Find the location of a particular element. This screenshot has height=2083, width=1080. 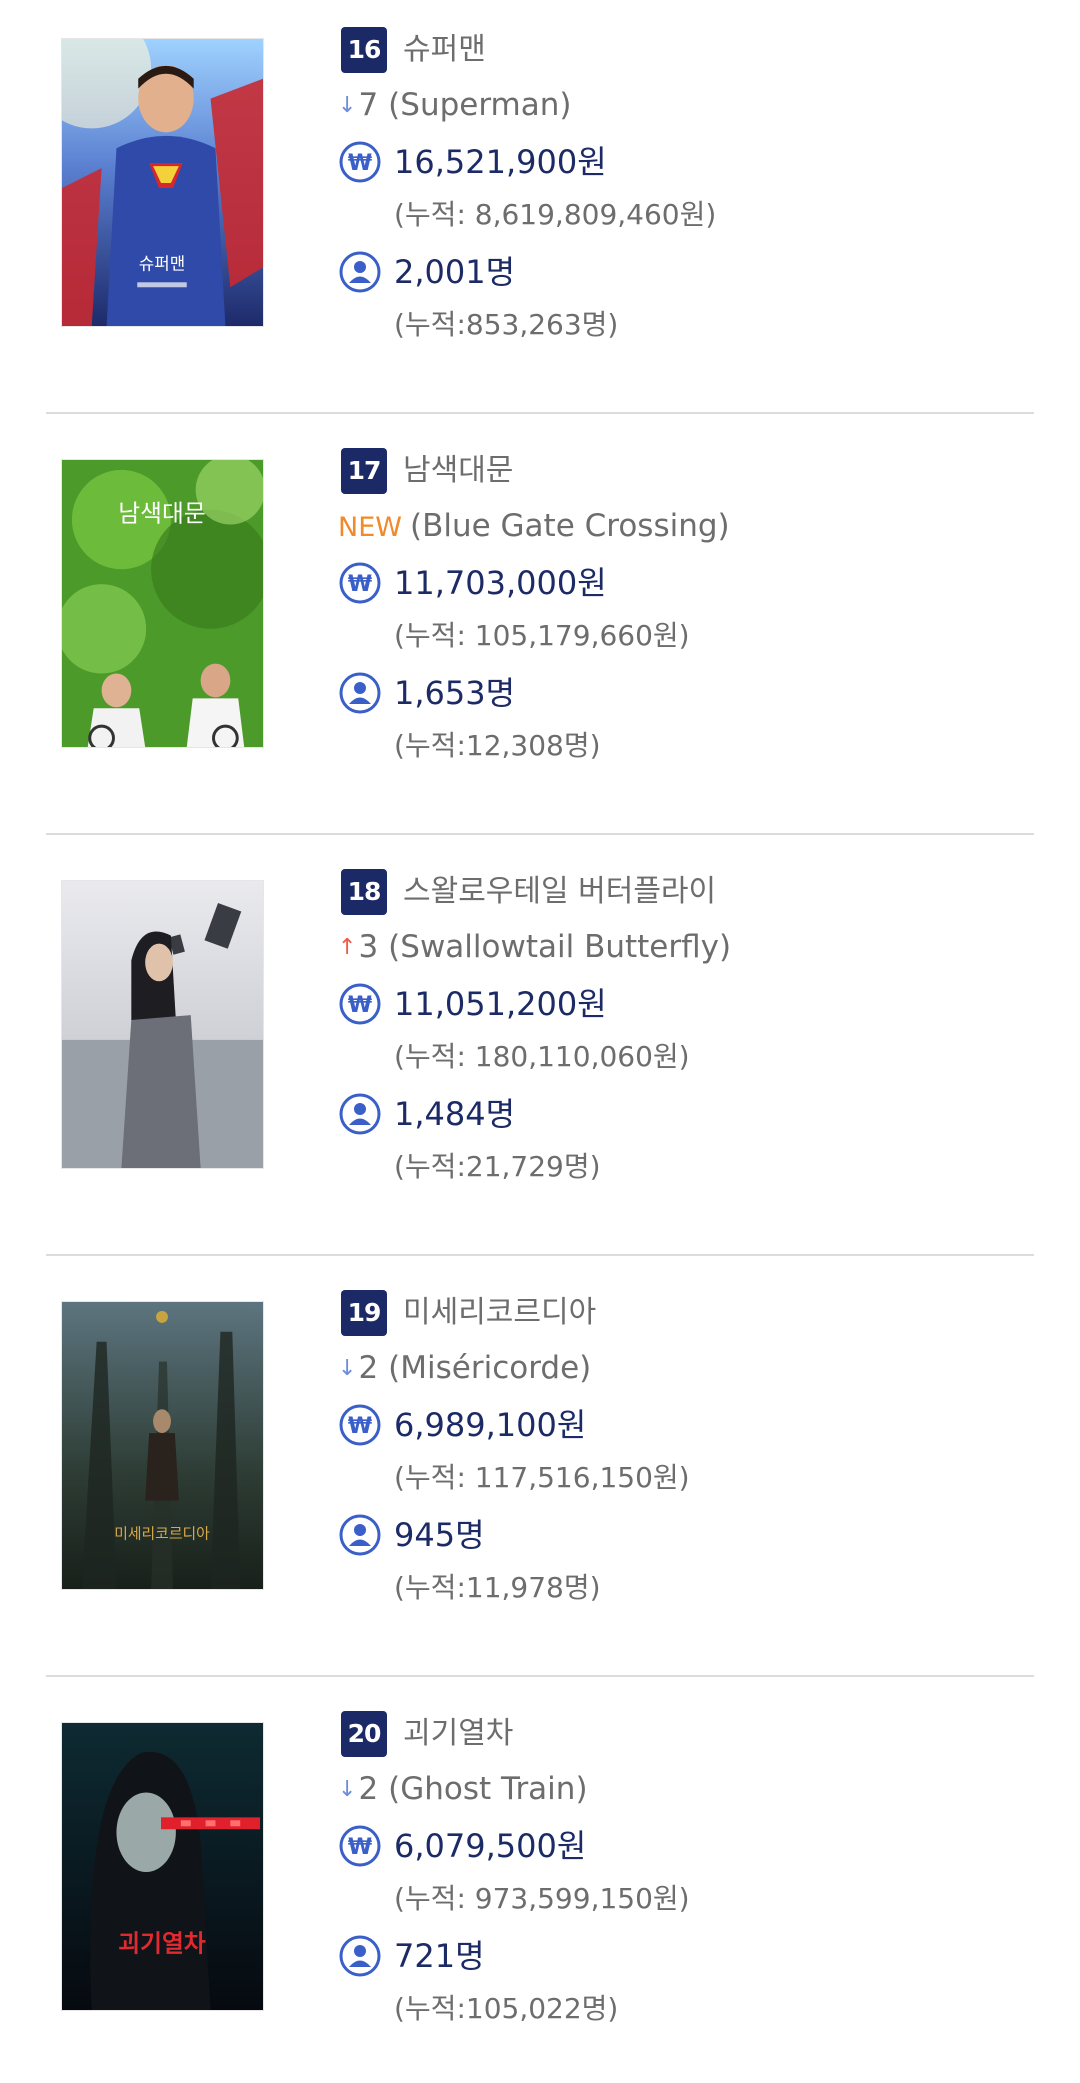

cumulative-audience: (누적:11,978명) is located at coordinates (497, 1587).